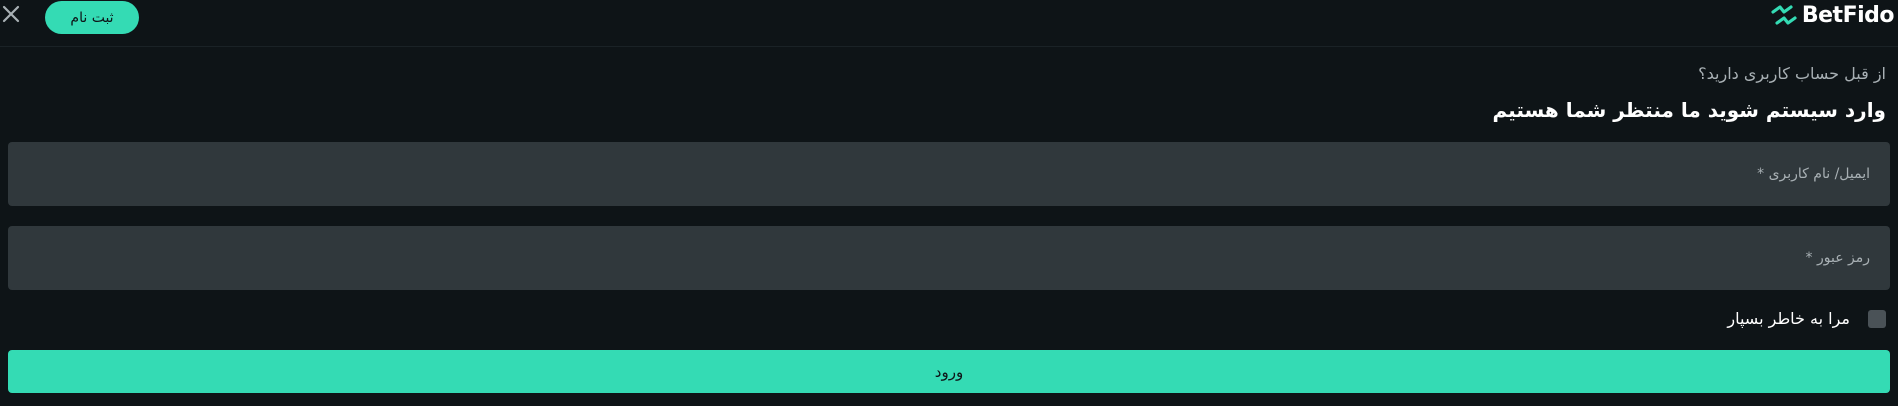  Describe the element at coordinates (1784, 15) in the screenshot. I see `betfido-logo-icon` at that location.